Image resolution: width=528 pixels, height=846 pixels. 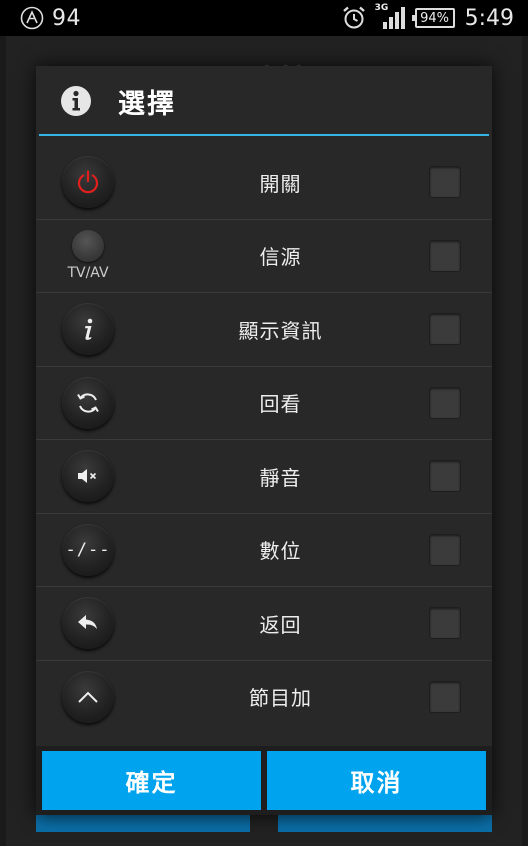 What do you see at coordinates (280, 477) in the screenshot?
I see `list-item-label: 靜音` at bounding box center [280, 477].